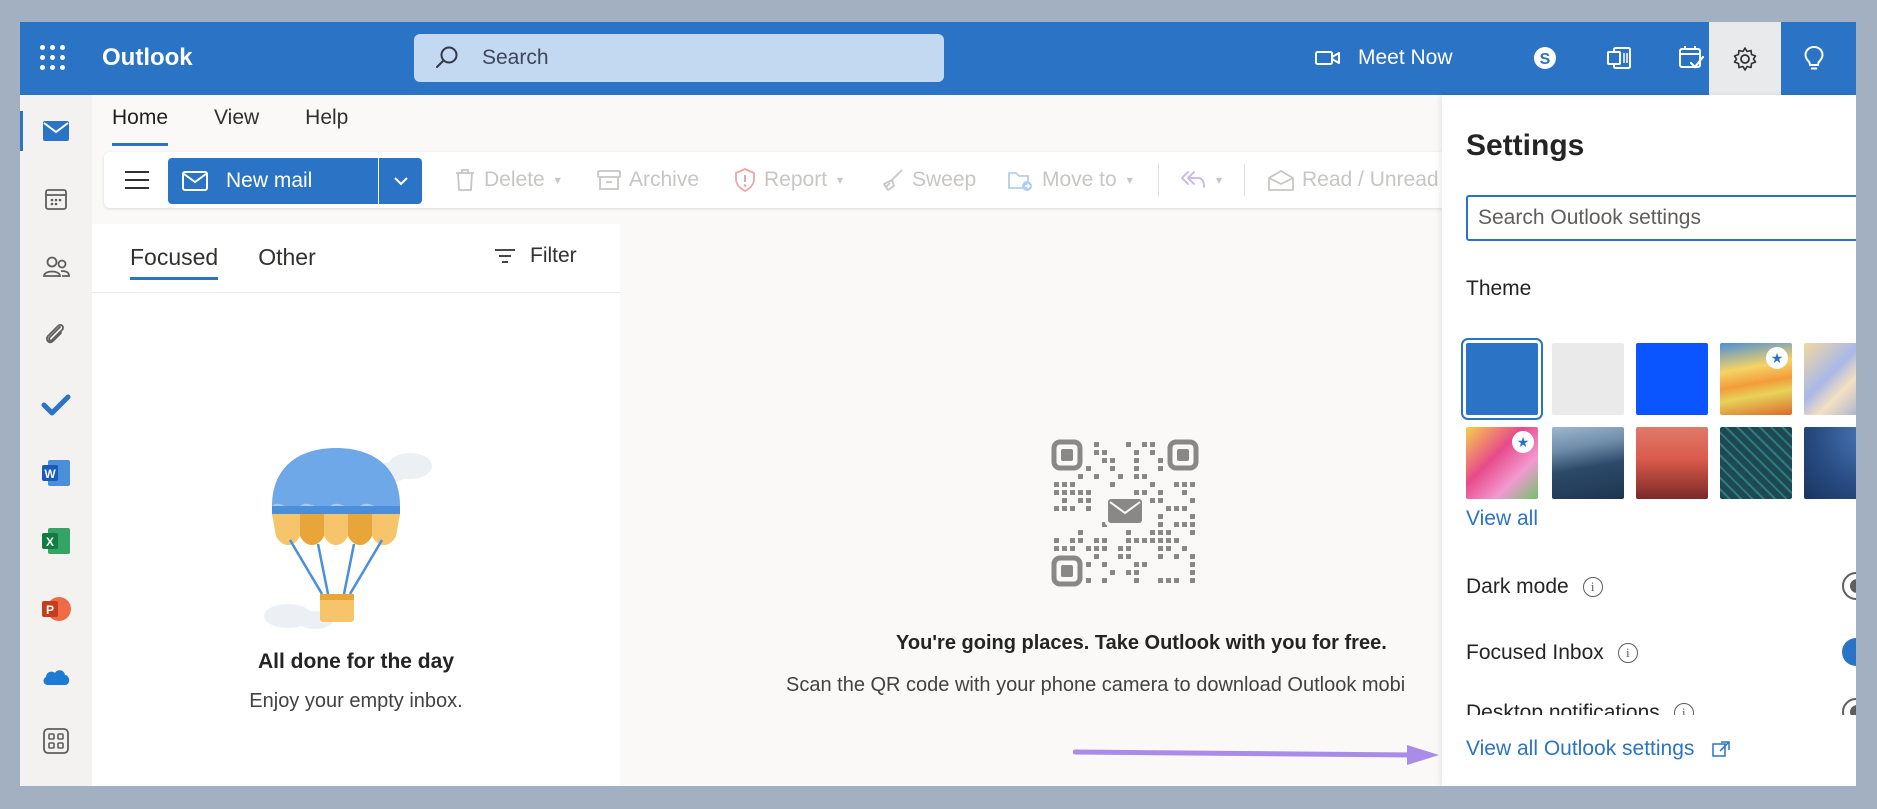  I want to click on annotation-arrow, so click(1256, 755).